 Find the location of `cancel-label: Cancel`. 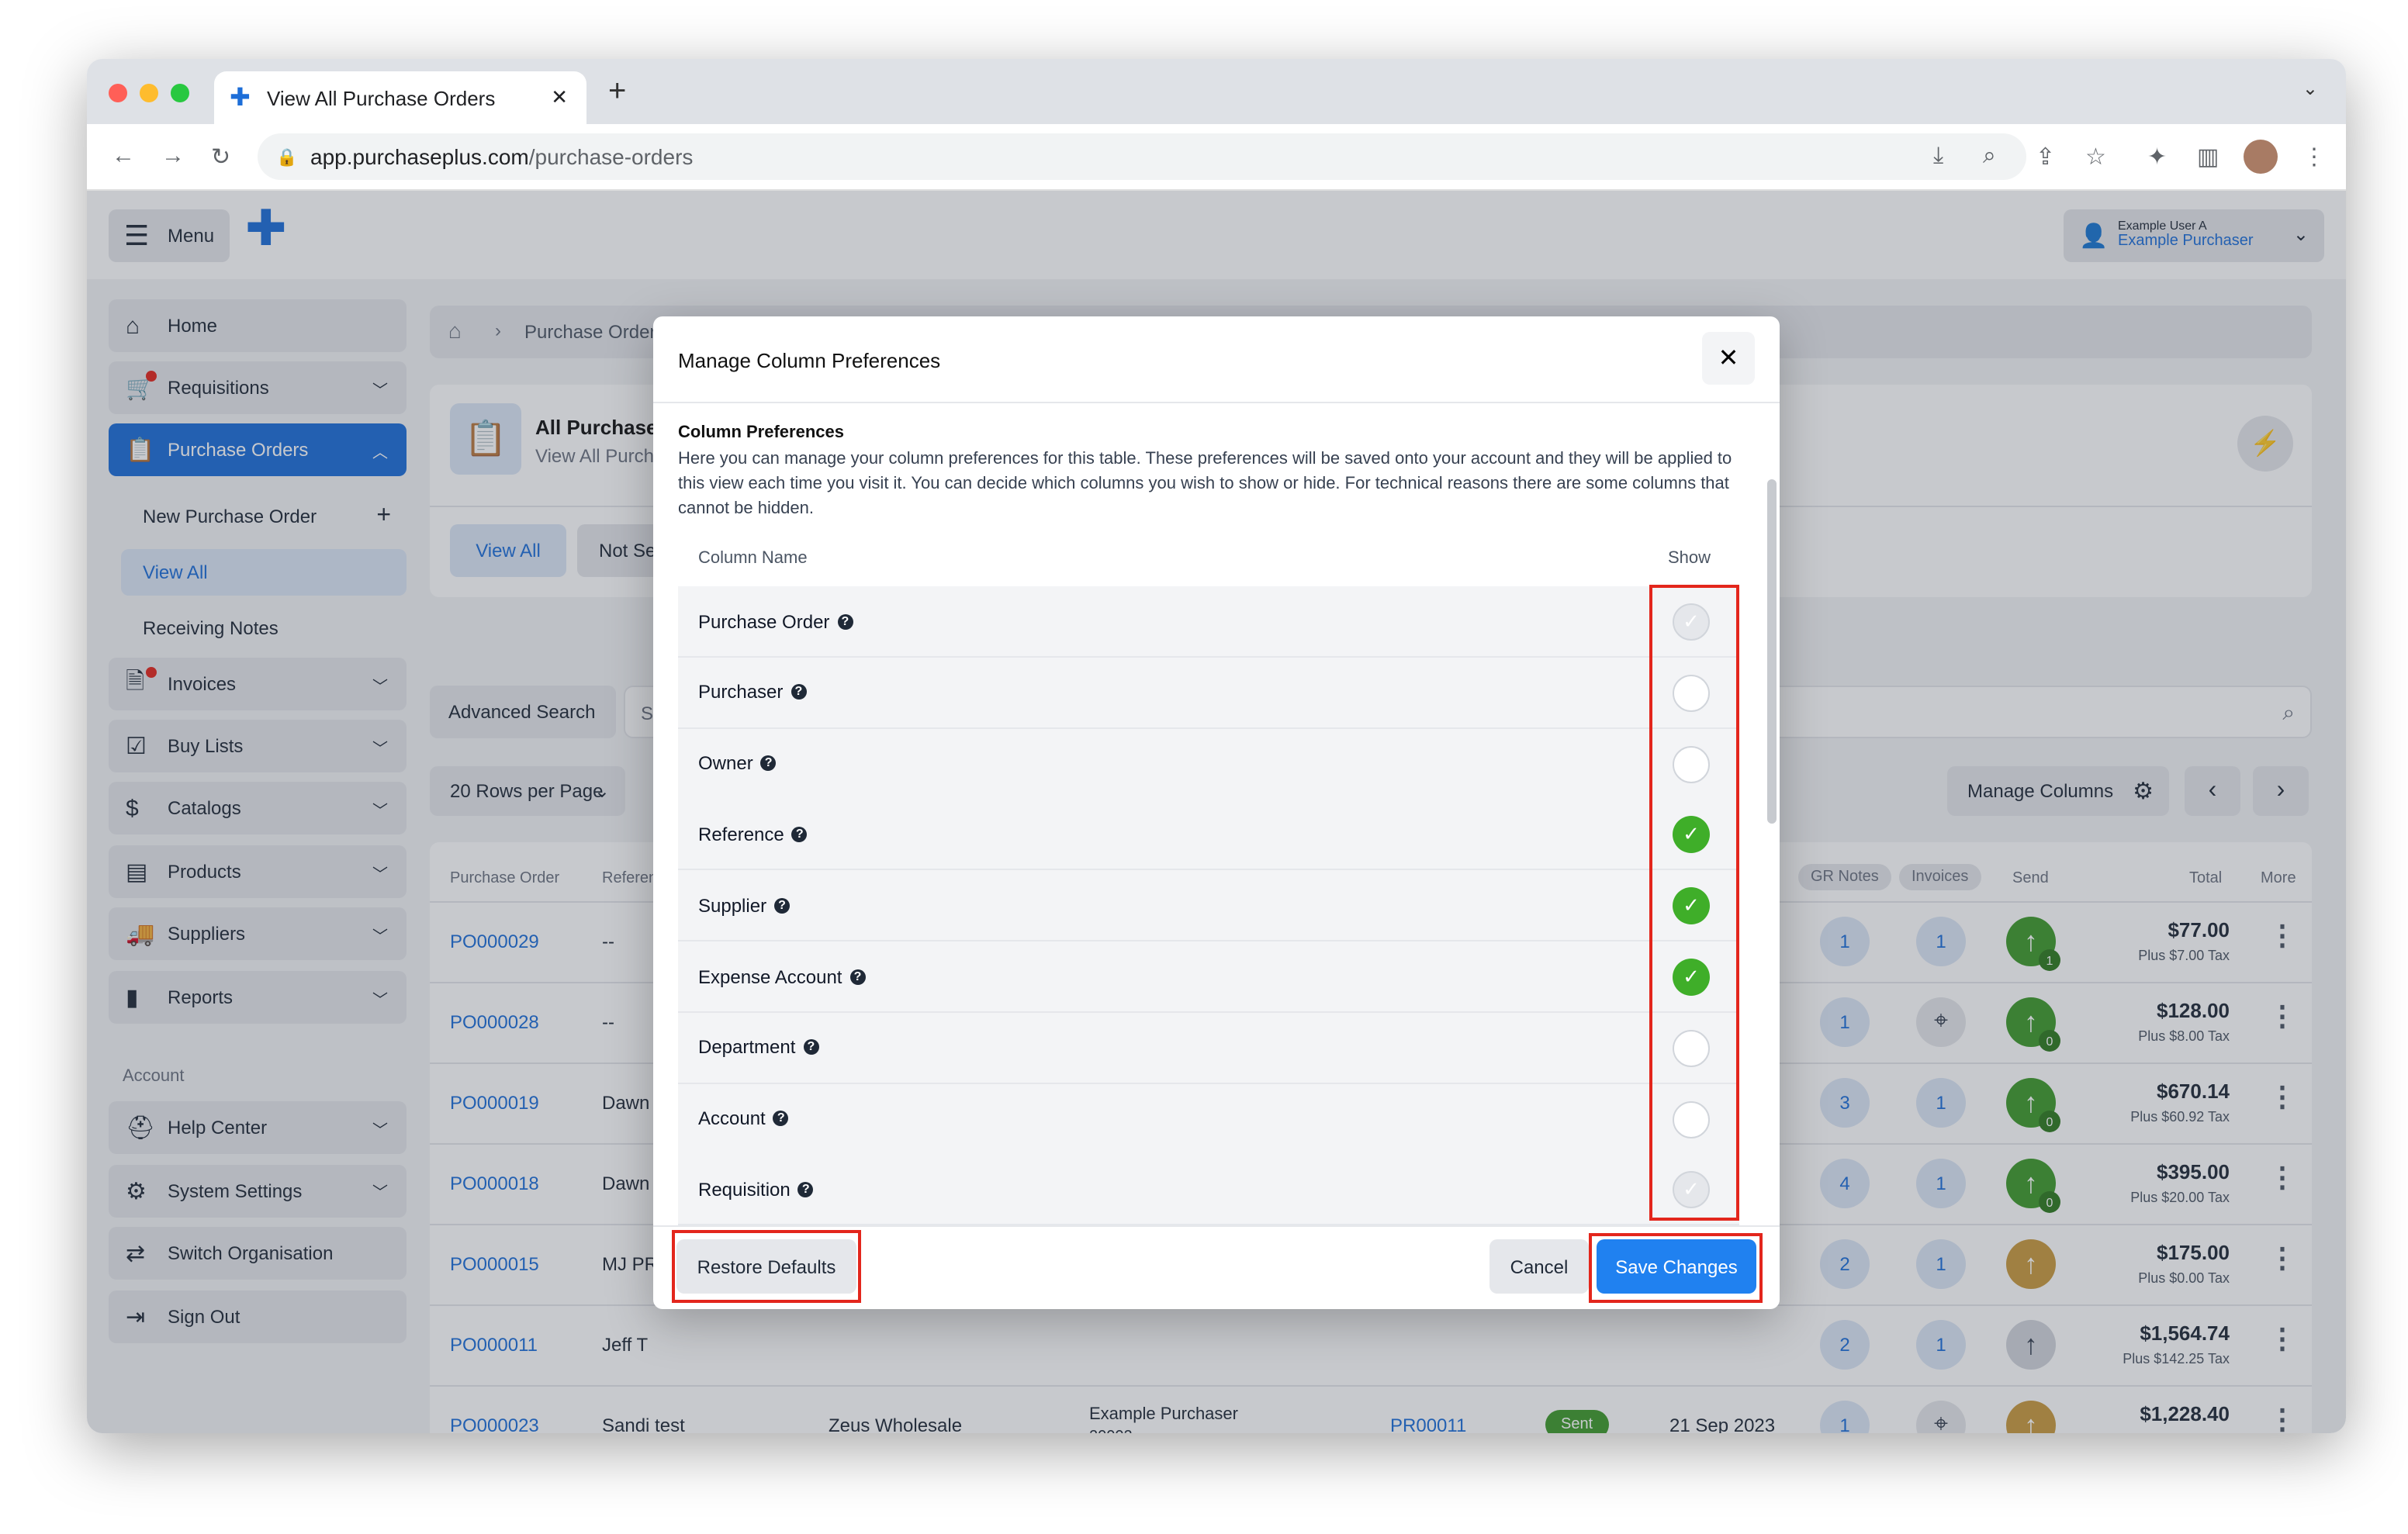

cancel-label: Cancel is located at coordinates (1540, 1266).